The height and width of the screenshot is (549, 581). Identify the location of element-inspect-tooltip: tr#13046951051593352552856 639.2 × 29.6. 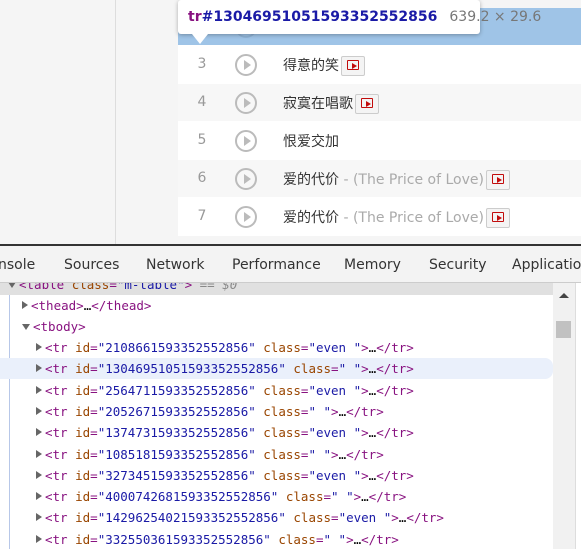
(359, 17).